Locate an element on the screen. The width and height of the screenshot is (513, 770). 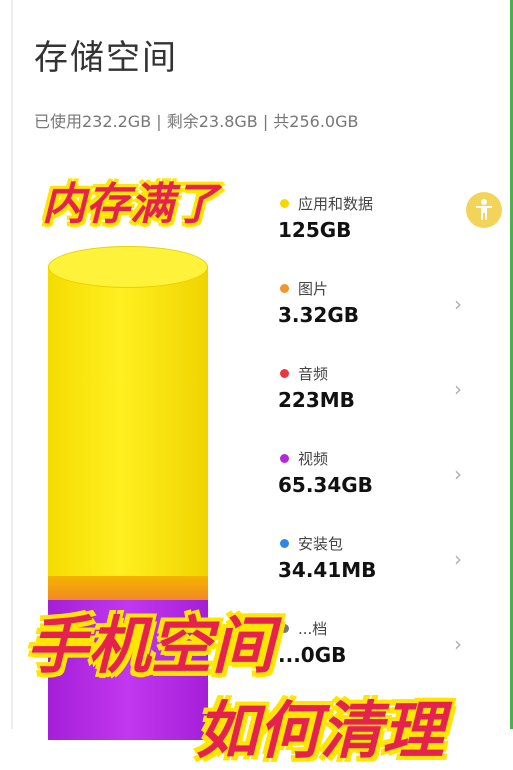
overlay-title-memory-full: 内存满了 is located at coordinates (130, 204).